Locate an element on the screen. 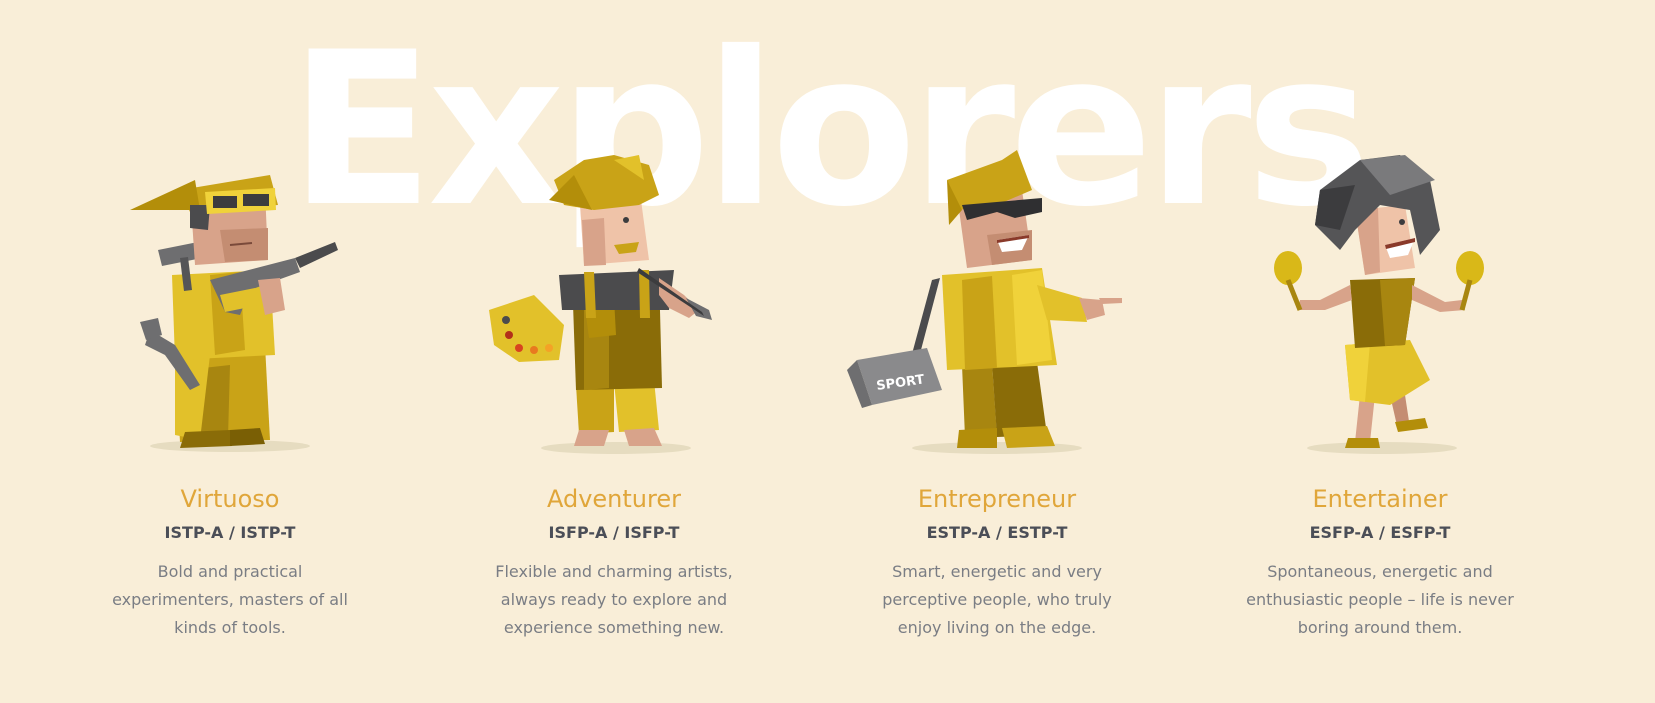  role-type-code: ESTP-A / ESTP-T is located at coordinates (997, 532).